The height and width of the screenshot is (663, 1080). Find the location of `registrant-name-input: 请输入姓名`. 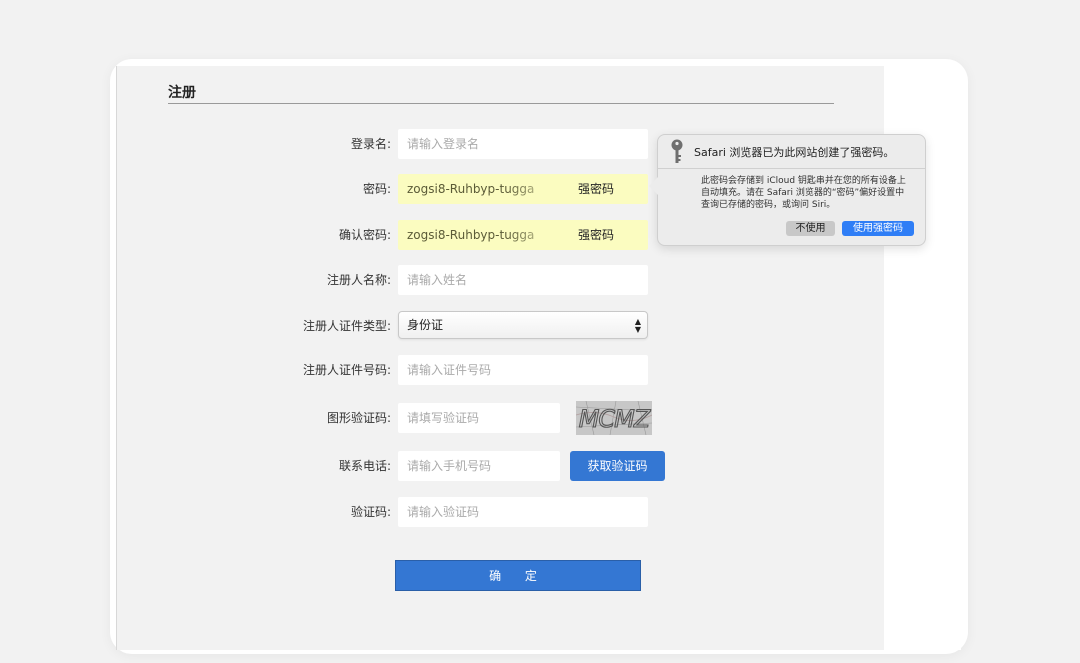

registrant-name-input: 请输入姓名 is located at coordinates (523, 280).